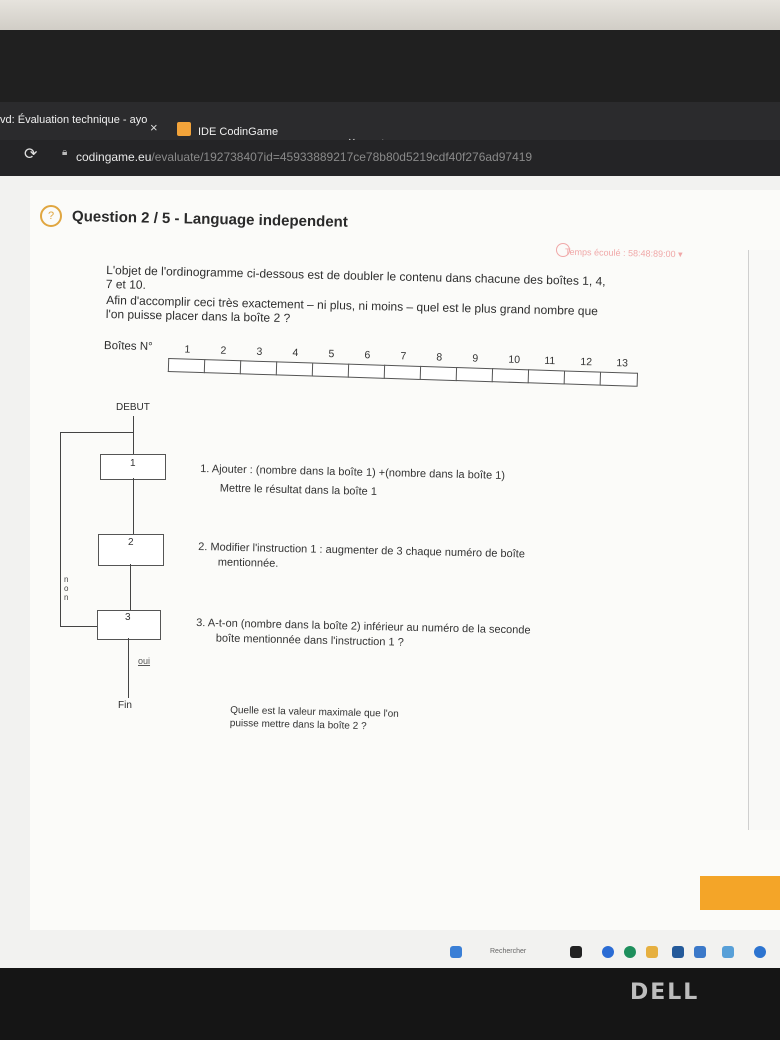 Image resolution: width=780 pixels, height=1040 pixels. What do you see at coordinates (97, 432) in the screenshot?
I see `flow-loop-top` at bounding box center [97, 432].